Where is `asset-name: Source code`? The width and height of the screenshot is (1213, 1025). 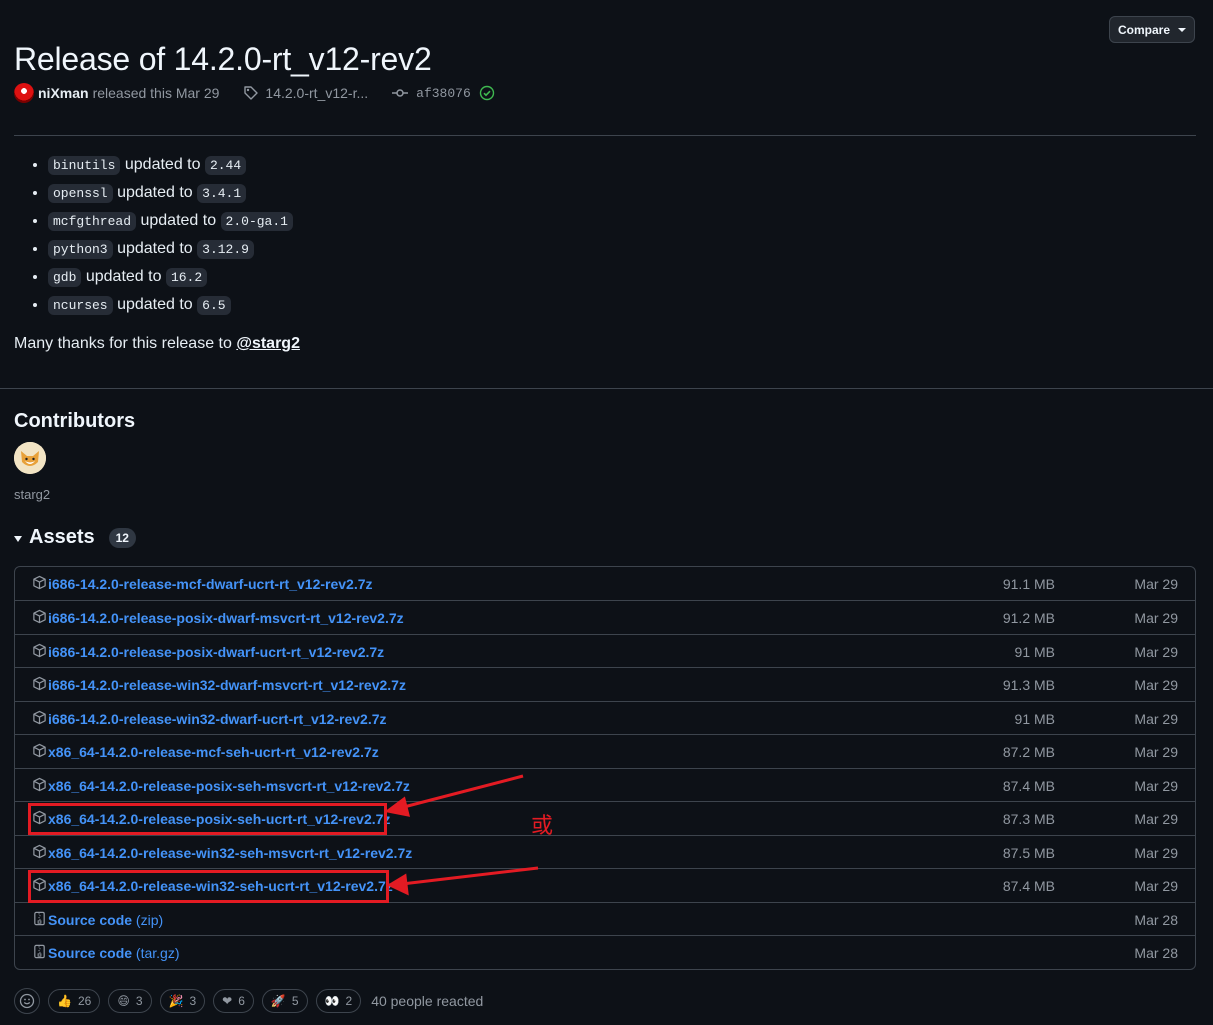
asset-name: Source code is located at coordinates (90, 920).